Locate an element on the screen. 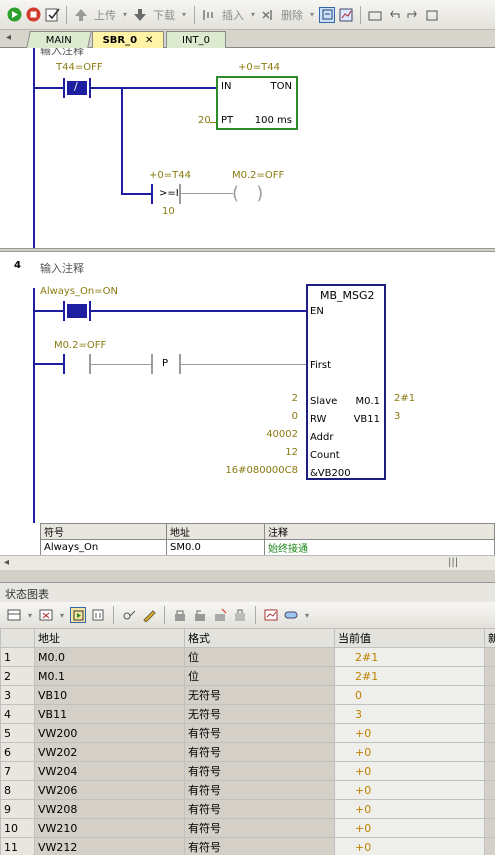  no-contact-always-on is located at coordinates (77, 311).